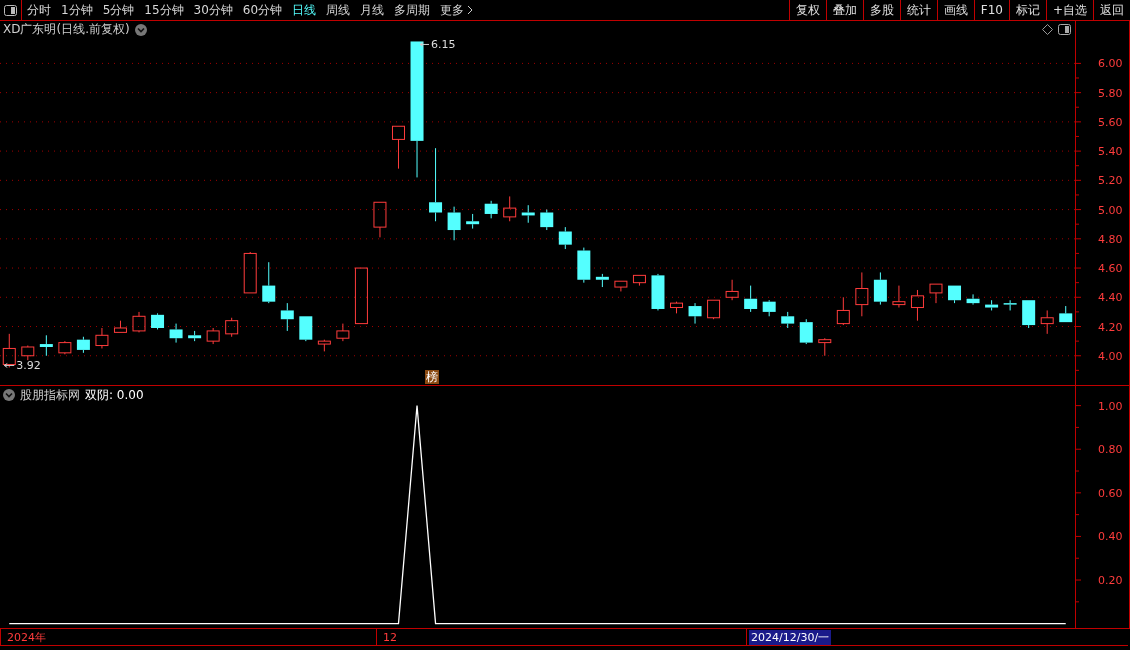  Describe the element at coordinates (262, 10) in the screenshot. I see `period-tab: 60分钟` at that location.